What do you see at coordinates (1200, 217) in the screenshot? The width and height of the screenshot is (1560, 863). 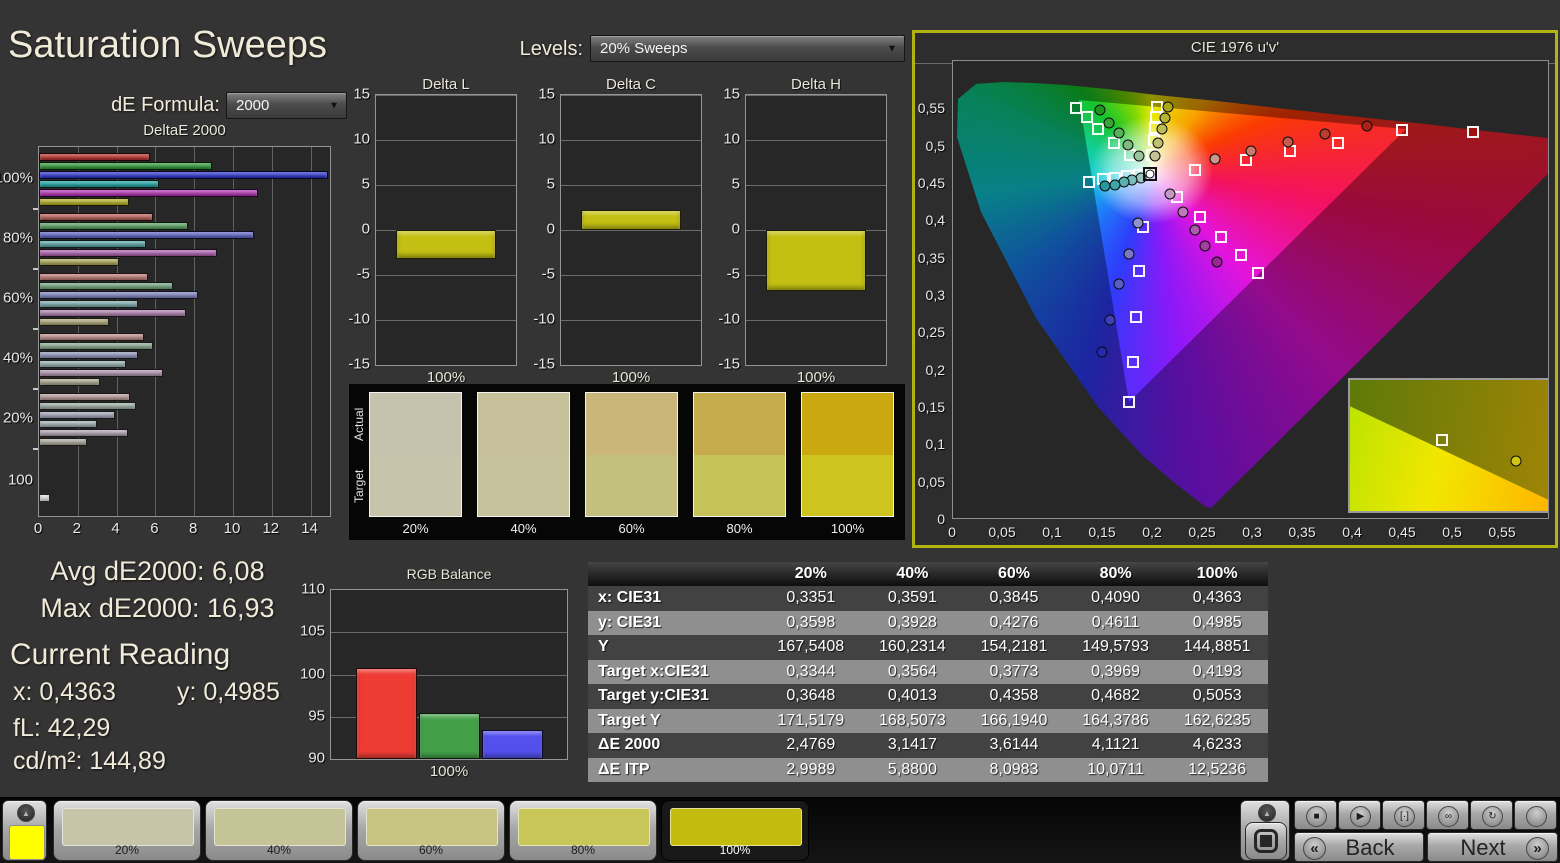 I see `cie-target-marker-magenta` at bounding box center [1200, 217].